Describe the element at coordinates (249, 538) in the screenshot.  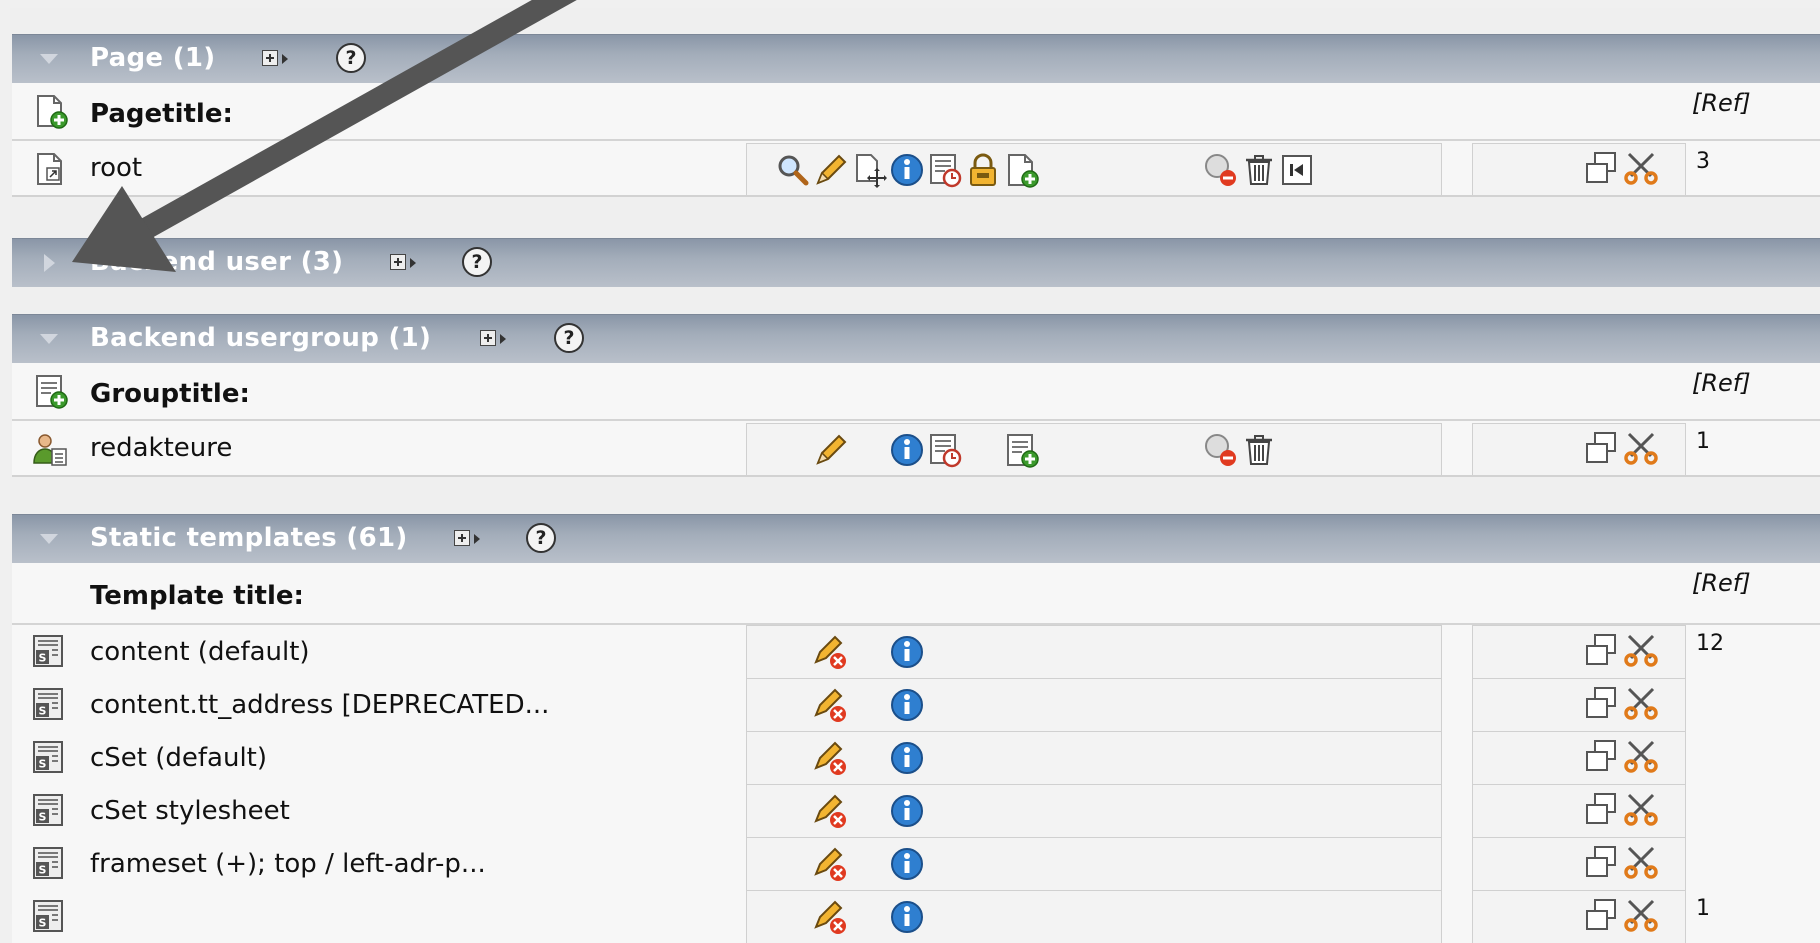
I see `section-title: Static templates (61)` at that location.